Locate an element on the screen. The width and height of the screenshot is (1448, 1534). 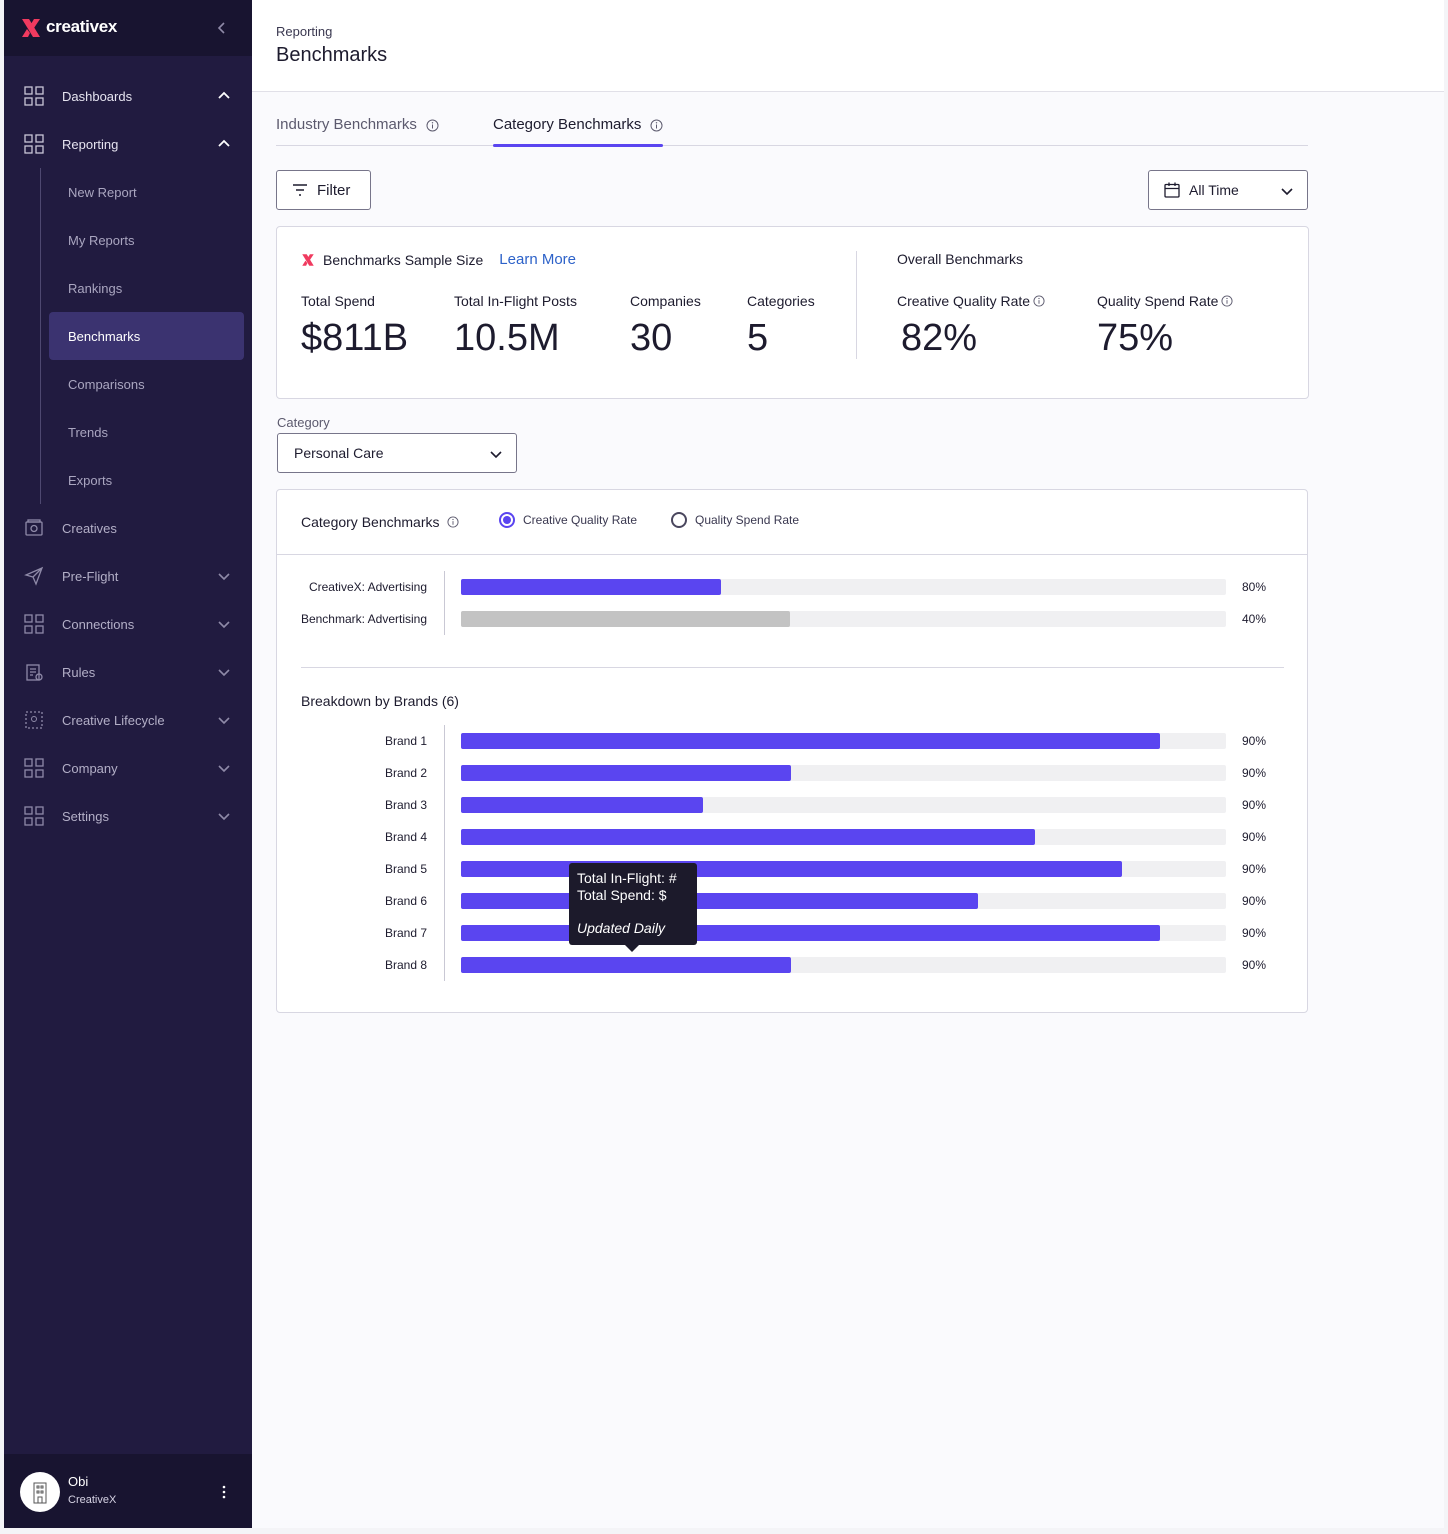
user-profile: Obi CreativeX is located at coordinates (128, 1491).